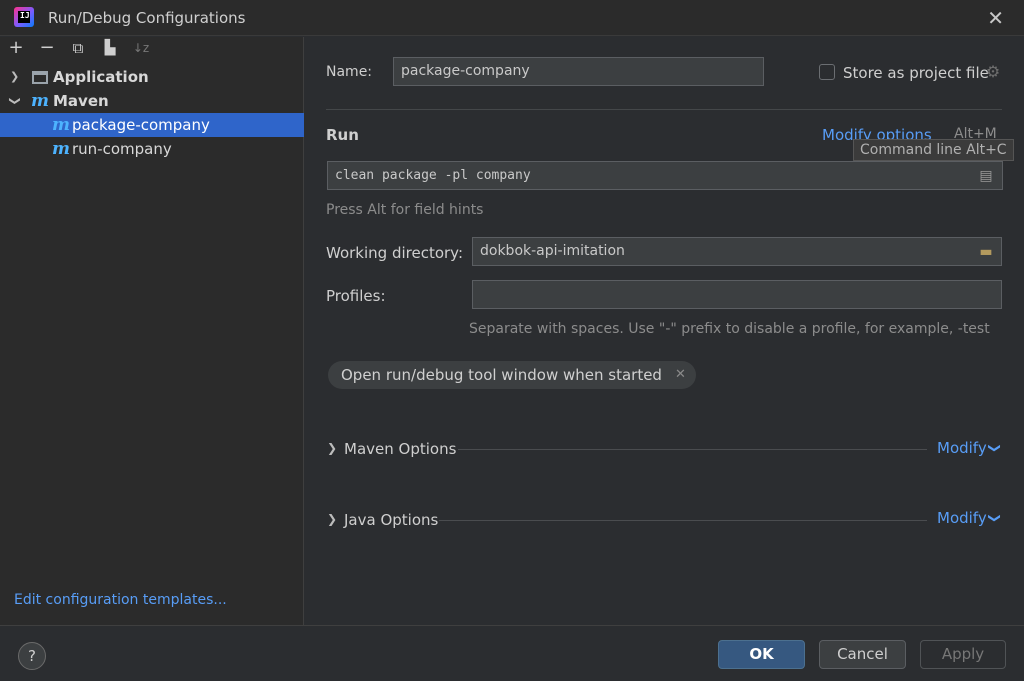 This screenshot has height=681, width=1024. What do you see at coordinates (349, 72) in the screenshot?
I see `name-label: Name:` at bounding box center [349, 72].